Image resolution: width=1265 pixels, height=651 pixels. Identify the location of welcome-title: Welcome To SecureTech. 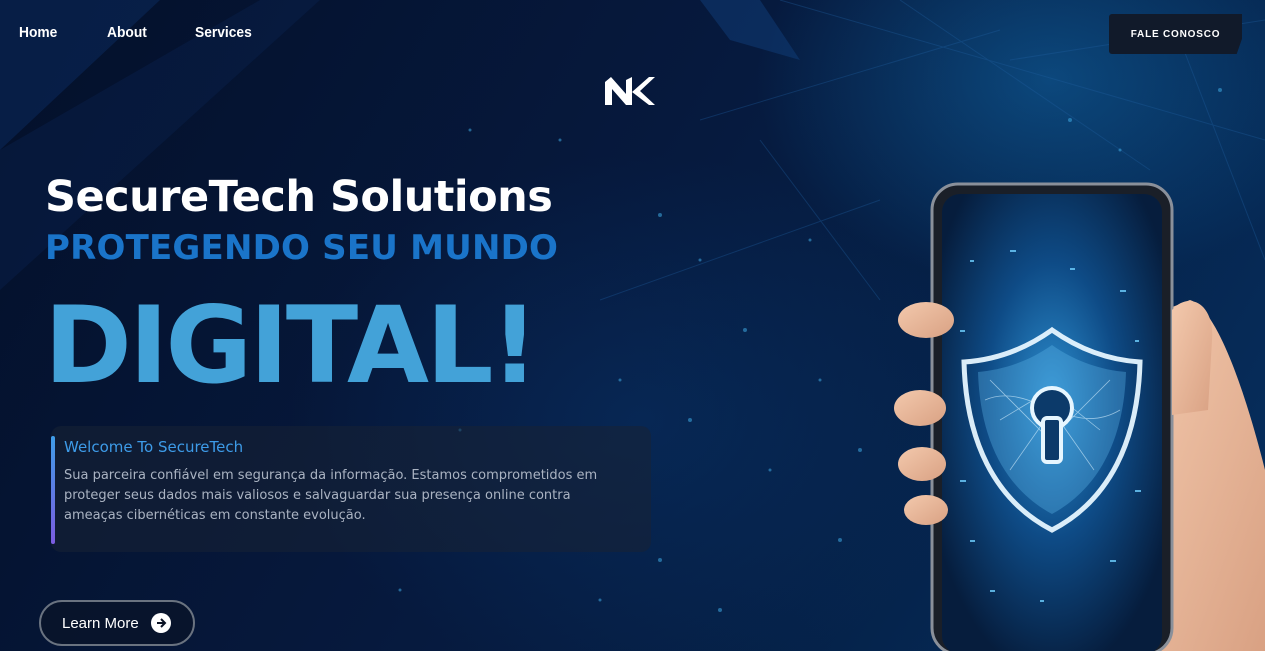
(154, 447).